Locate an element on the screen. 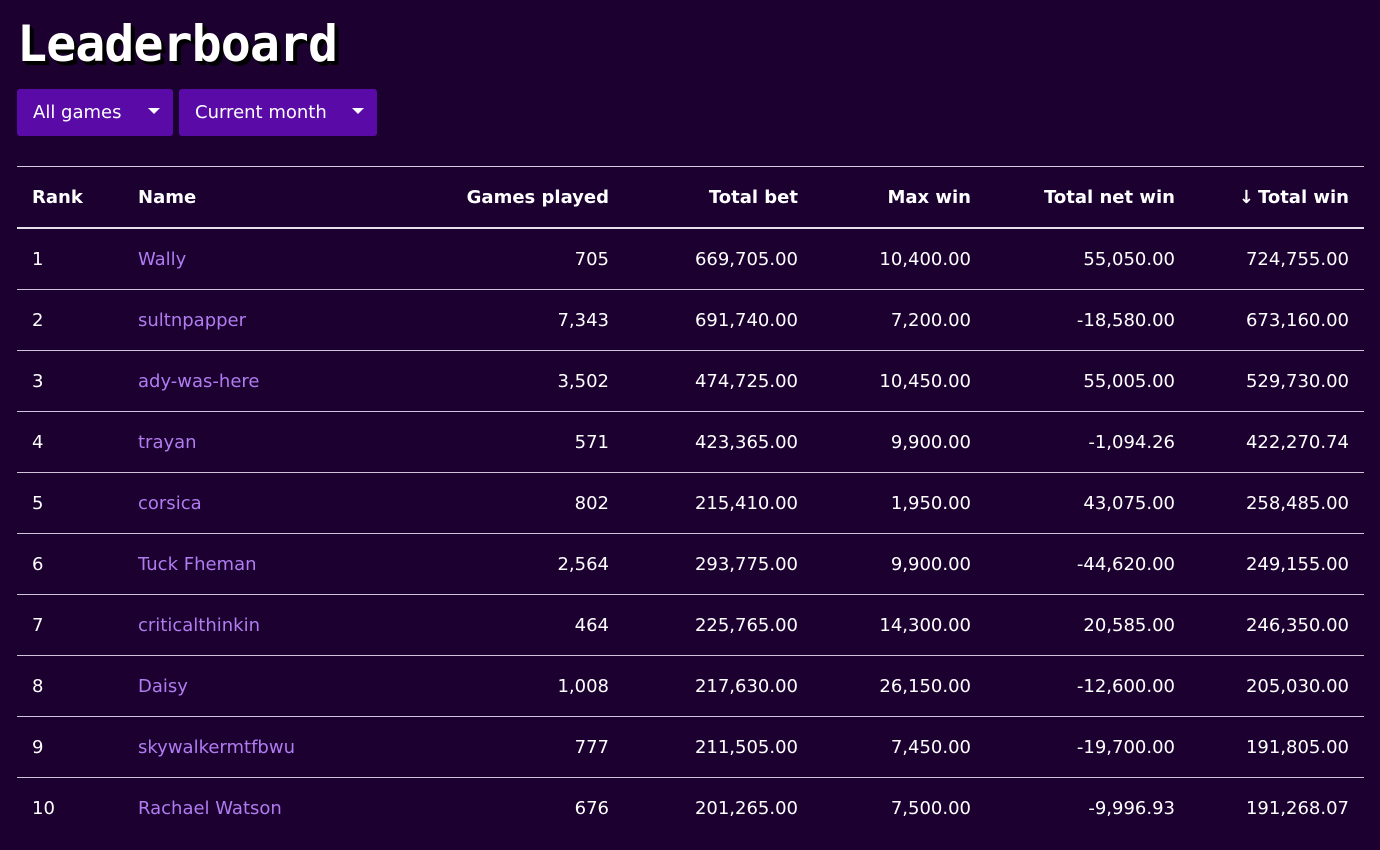 The height and width of the screenshot is (850, 1380). games-played-cell: 777 is located at coordinates (591, 747).